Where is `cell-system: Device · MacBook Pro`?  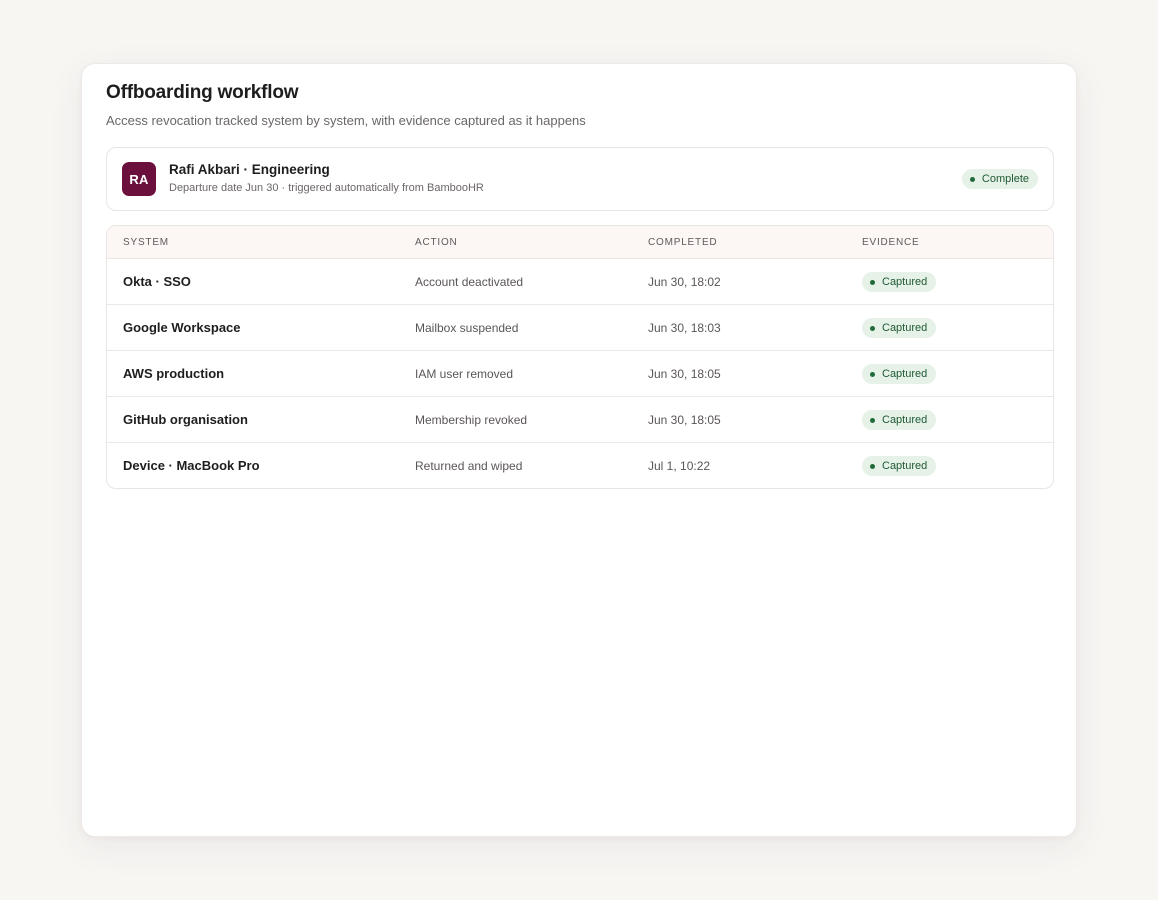 cell-system: Device · MacBook Pro is located at coordinates (191, 465).